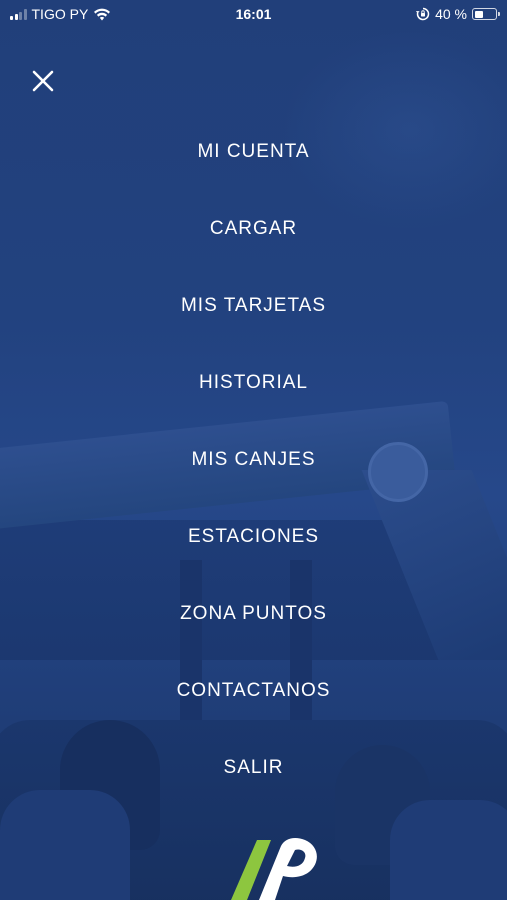  Describe the element at coordinates (253, 382) in the screenshot. I see `menu-item-historial: HISTORIAL` at that location.